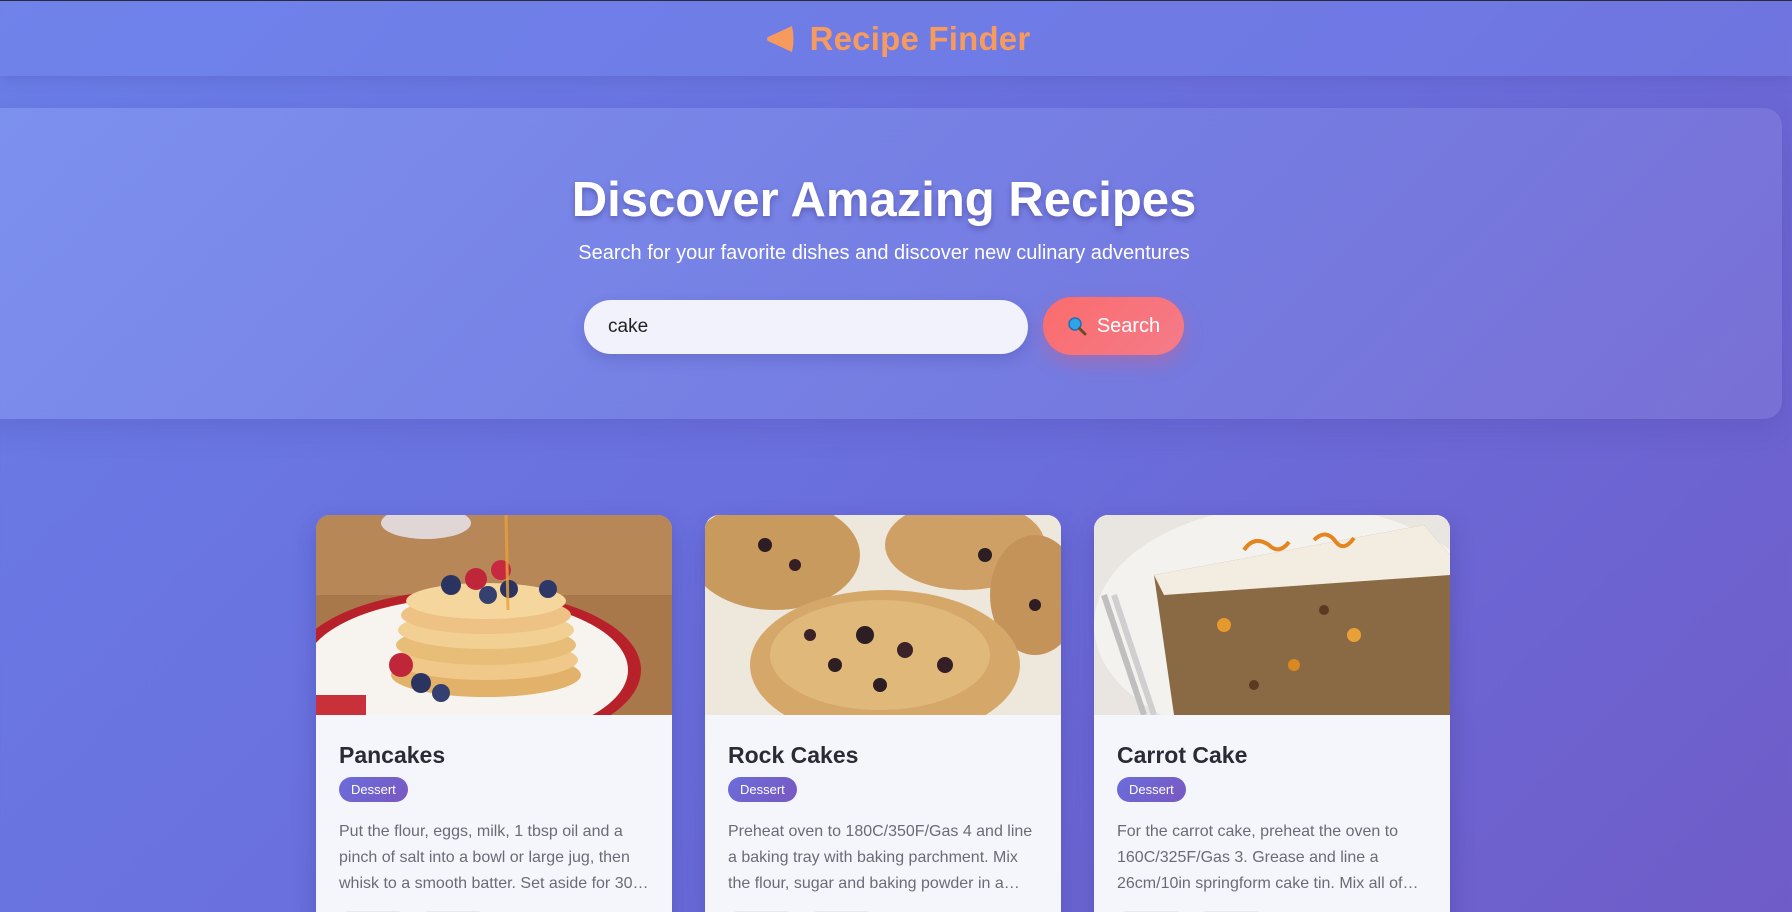 Image resolution: width=1792 pixels, height=912 pixels. What do you see at coordinates (793, 755) in the screenshot?
I see `recipe-title: Rock Cakes` at bounding box center [793, 755].